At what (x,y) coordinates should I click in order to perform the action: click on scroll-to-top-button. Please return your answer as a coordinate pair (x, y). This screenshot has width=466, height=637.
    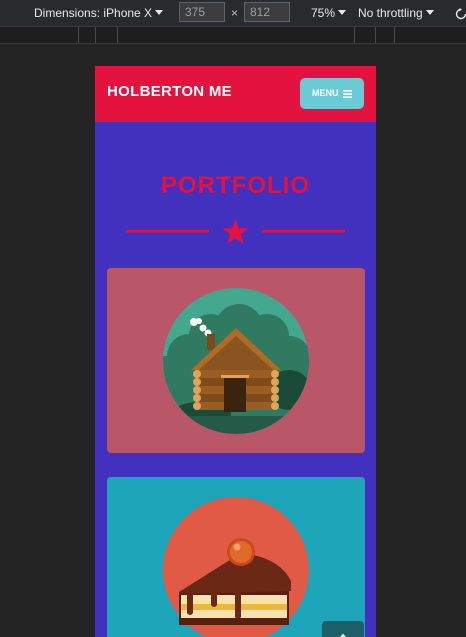
    Looking at the image, I should click on (343, 629).